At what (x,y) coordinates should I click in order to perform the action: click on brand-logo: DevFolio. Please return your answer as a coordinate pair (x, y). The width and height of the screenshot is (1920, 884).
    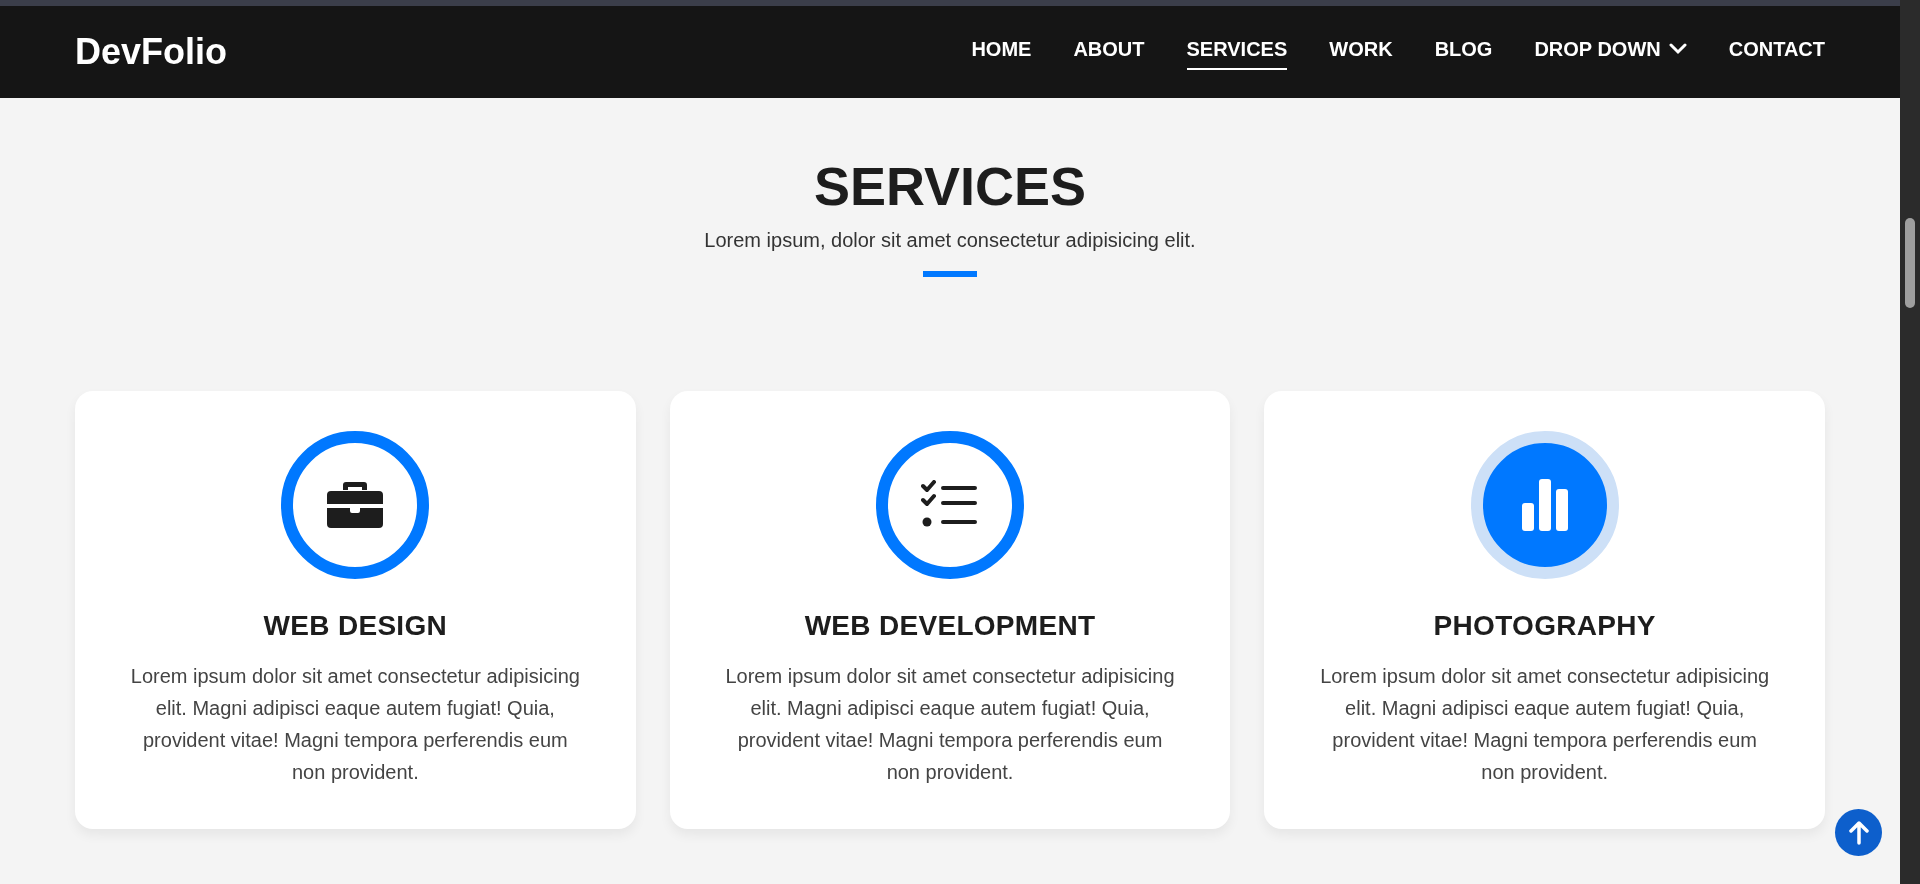
    Looking at the image, I should click on (151, 52).